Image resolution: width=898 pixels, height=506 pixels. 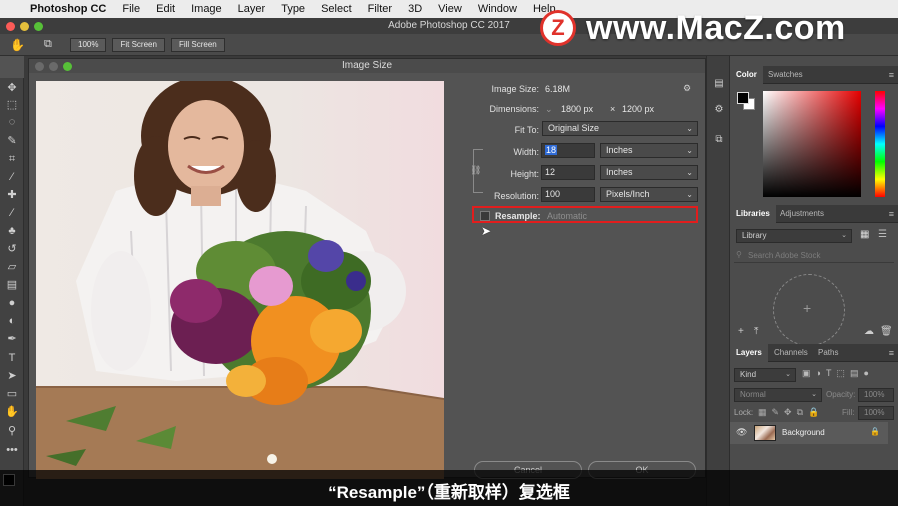 What do you see at coordinates (12, 358) in the screenshot?
I see `type-tool-icon: T` at bounding box center [12, 358].